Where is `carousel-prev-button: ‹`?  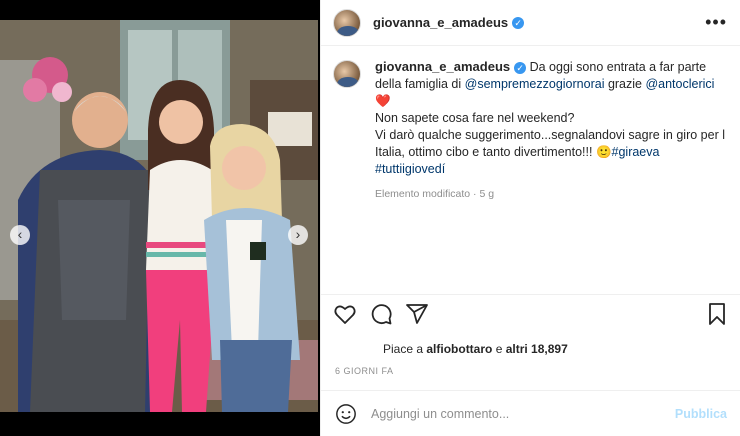 carousel-prev-button: ‹ is located at coordinates (20, 235).